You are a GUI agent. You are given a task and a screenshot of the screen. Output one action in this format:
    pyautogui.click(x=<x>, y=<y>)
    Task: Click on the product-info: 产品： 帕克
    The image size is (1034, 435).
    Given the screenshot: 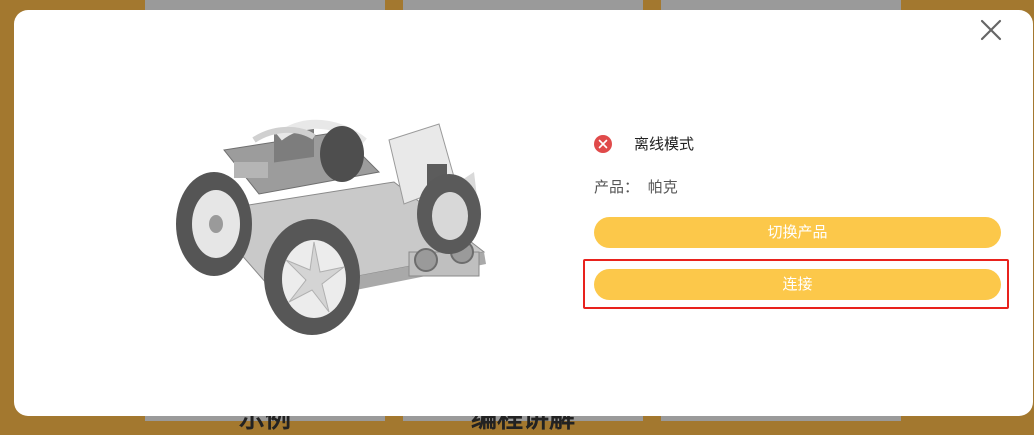 What is the action you would take?
    pyautogui.click(x=636, y=186)
    